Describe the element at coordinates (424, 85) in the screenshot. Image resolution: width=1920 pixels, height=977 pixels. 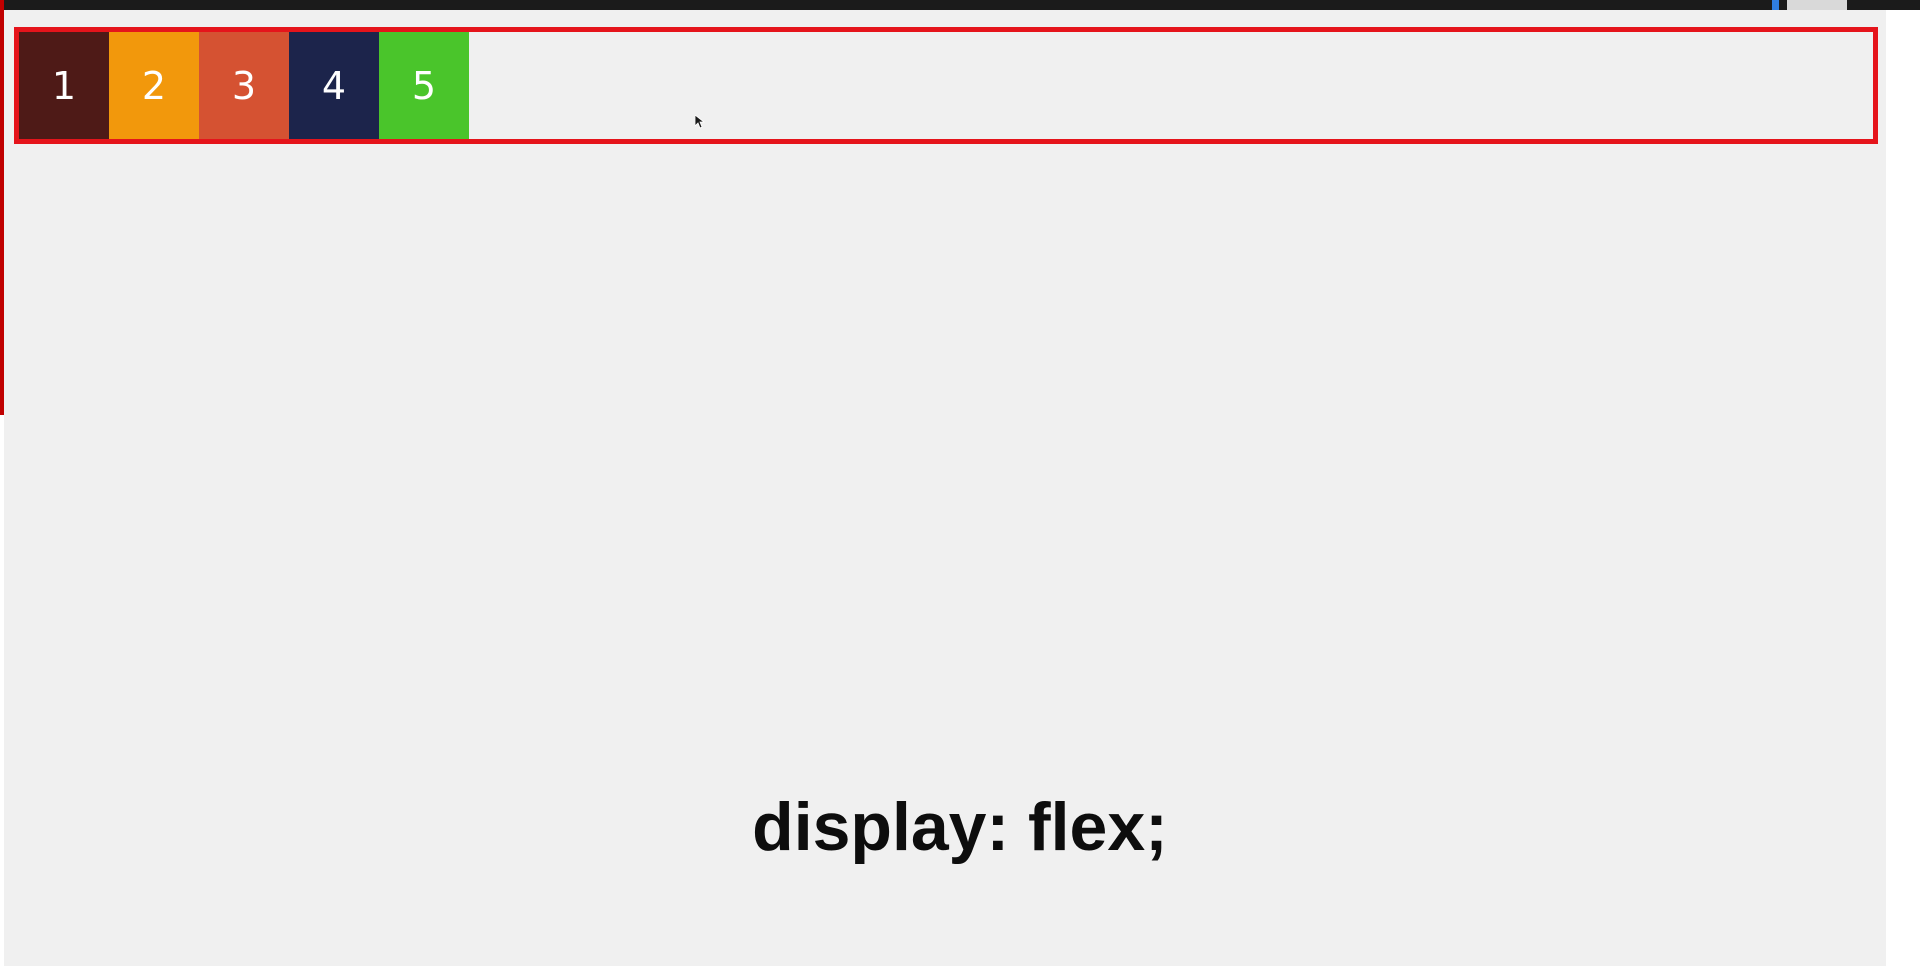
I see `flex-item-5: 5` at that location.